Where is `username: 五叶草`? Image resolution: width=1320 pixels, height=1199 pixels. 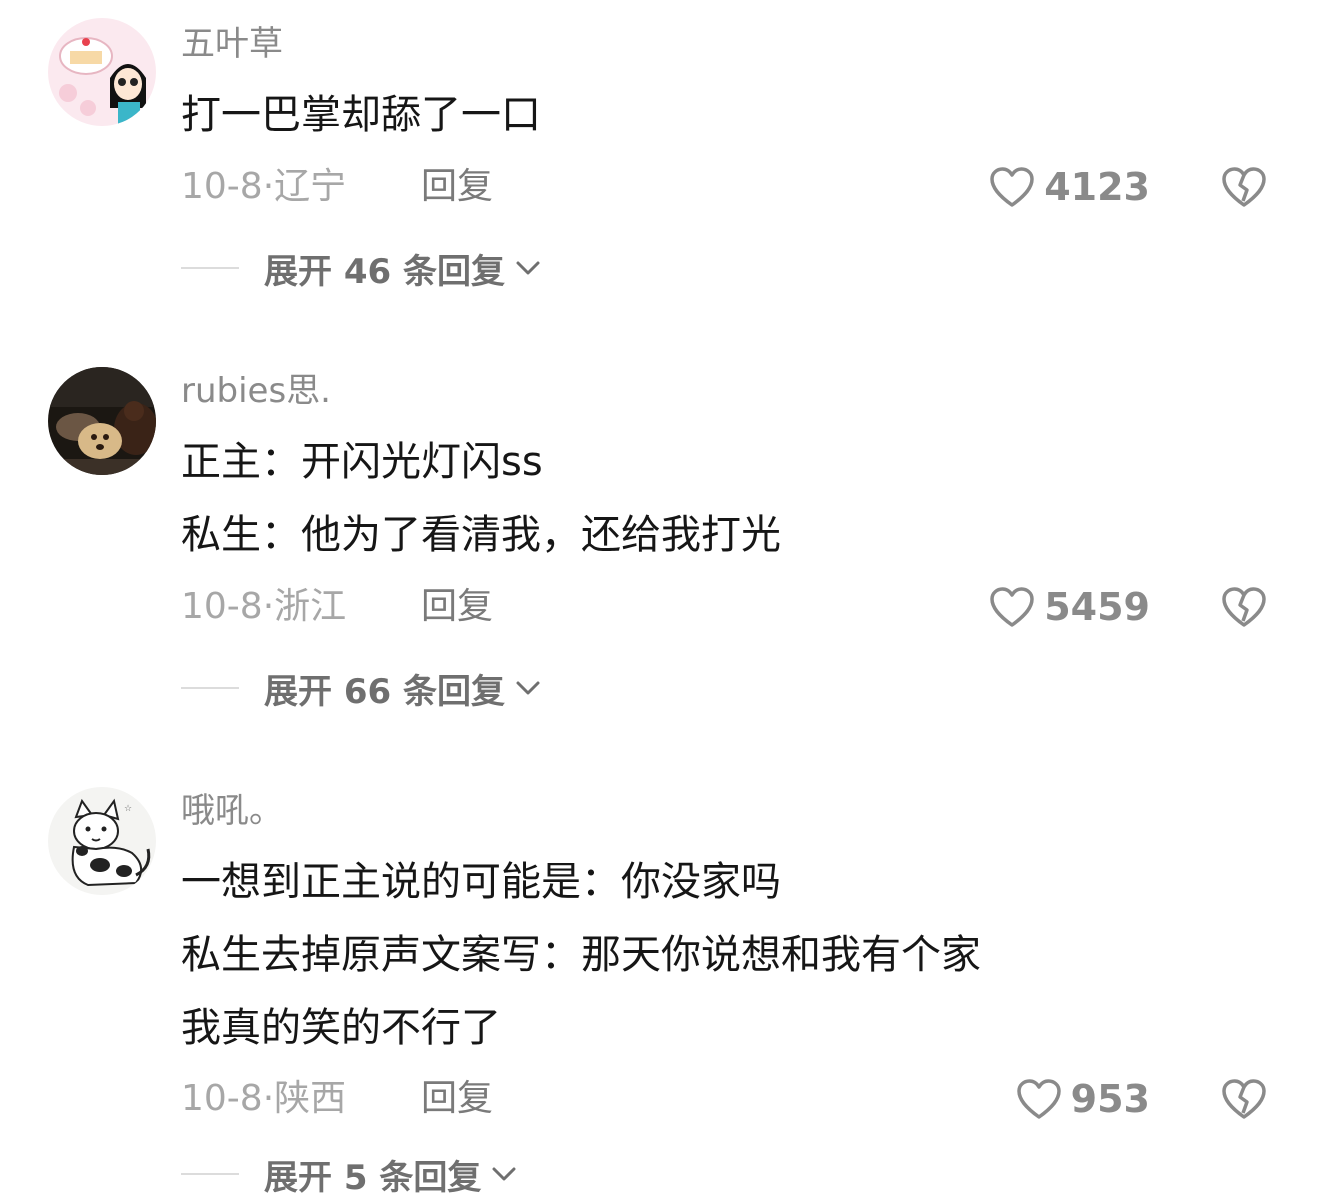 username: 五叶草 is located at coordinates (232, 44).